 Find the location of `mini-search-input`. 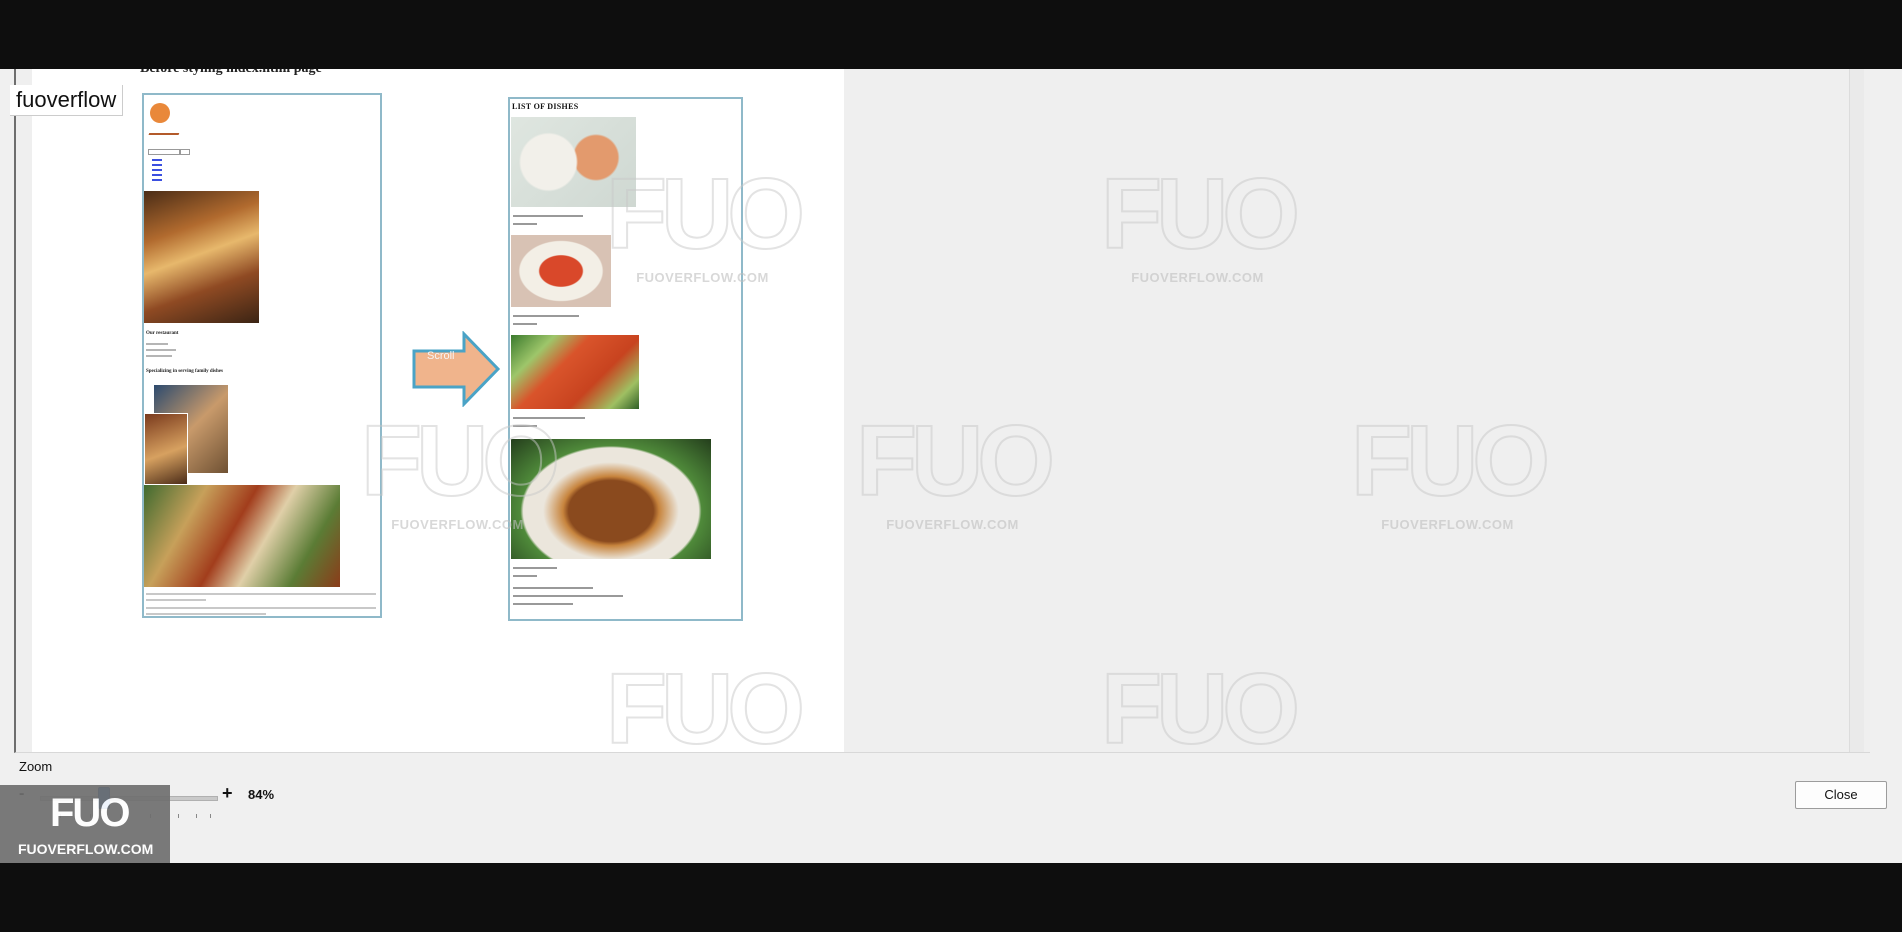

mini-search-input is located at coordinates (164, 152).